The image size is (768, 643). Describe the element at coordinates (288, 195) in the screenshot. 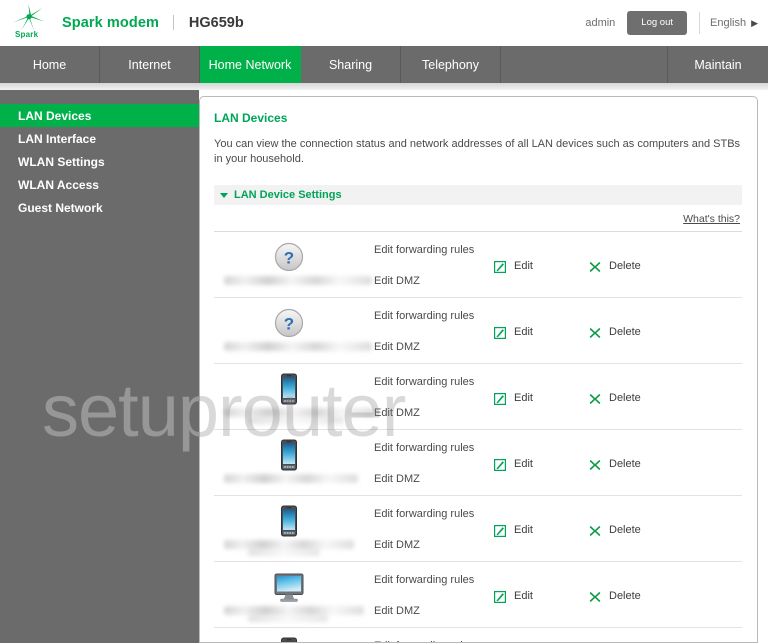

I see `section-title: LAN Device Settings` at that location.